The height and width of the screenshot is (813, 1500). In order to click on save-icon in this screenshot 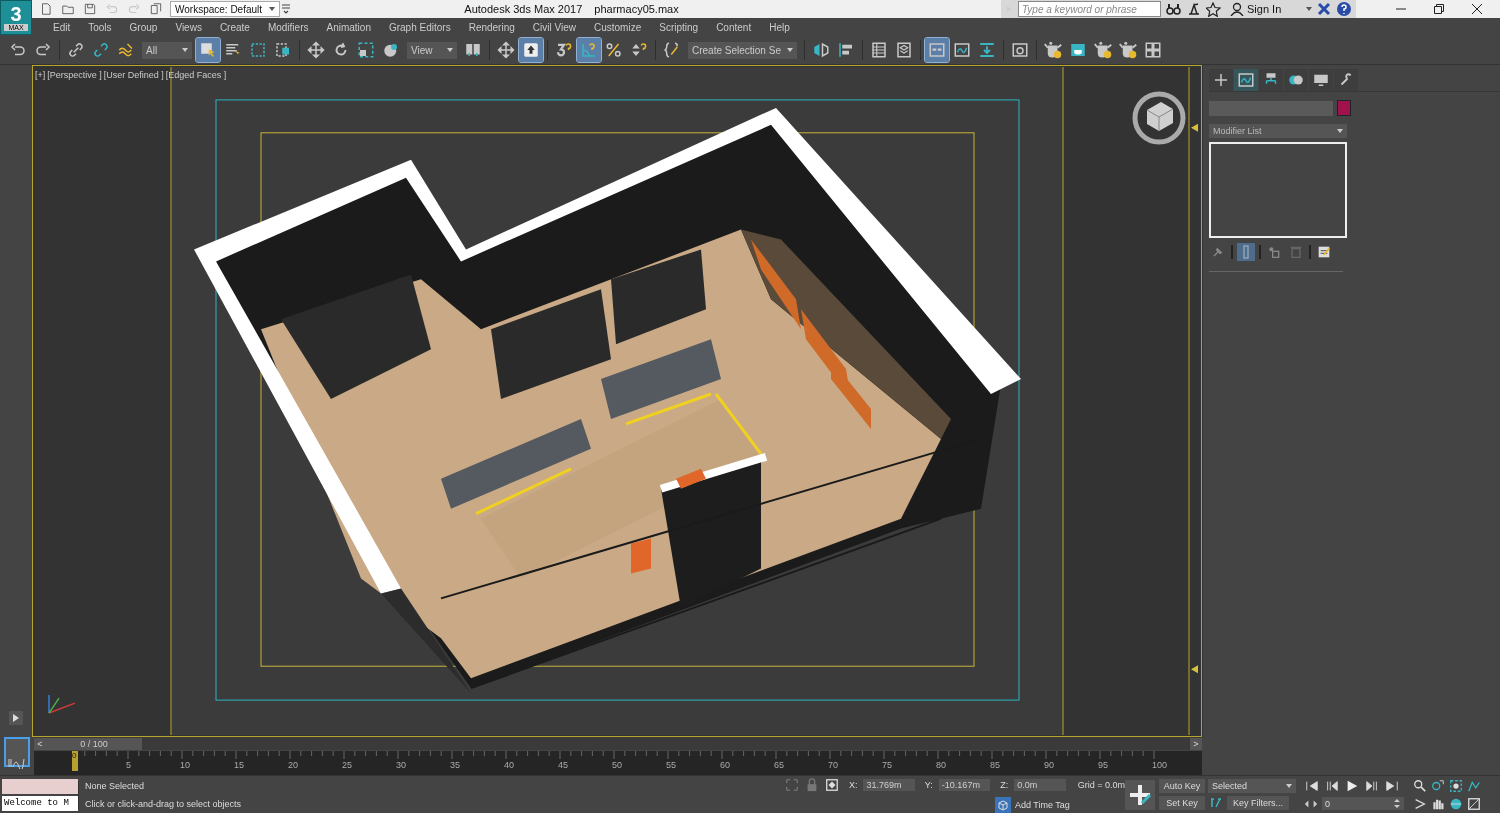, I will do `click(90, 9)`.